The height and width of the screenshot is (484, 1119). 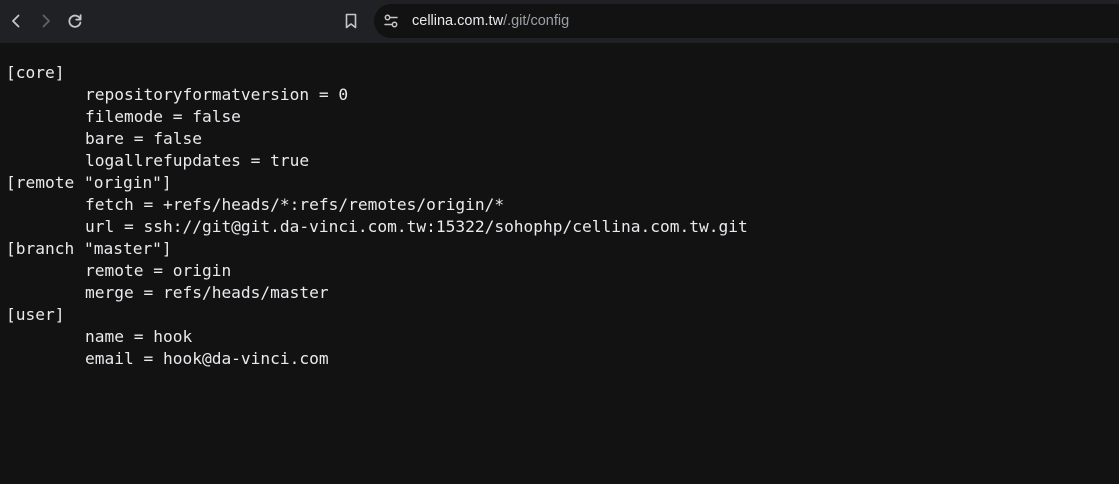 I want to click on config-entry: bare = false, so click(x=377, y=139).